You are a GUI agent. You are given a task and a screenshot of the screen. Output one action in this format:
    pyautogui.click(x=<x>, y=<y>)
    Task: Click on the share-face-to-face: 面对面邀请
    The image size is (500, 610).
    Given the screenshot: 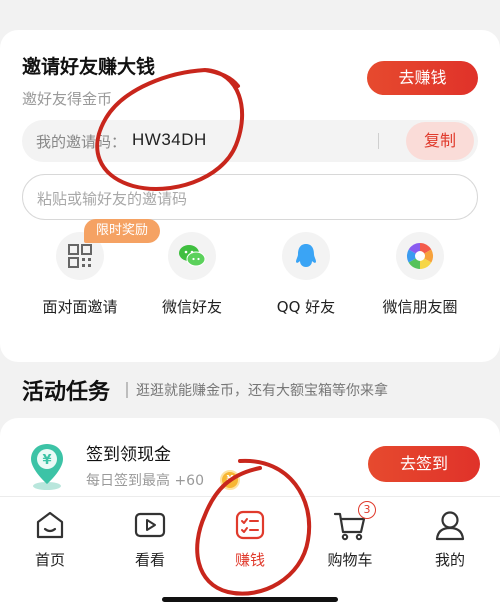 What is the action you would take?
    pyautogui.click(x=80, y=277)
    